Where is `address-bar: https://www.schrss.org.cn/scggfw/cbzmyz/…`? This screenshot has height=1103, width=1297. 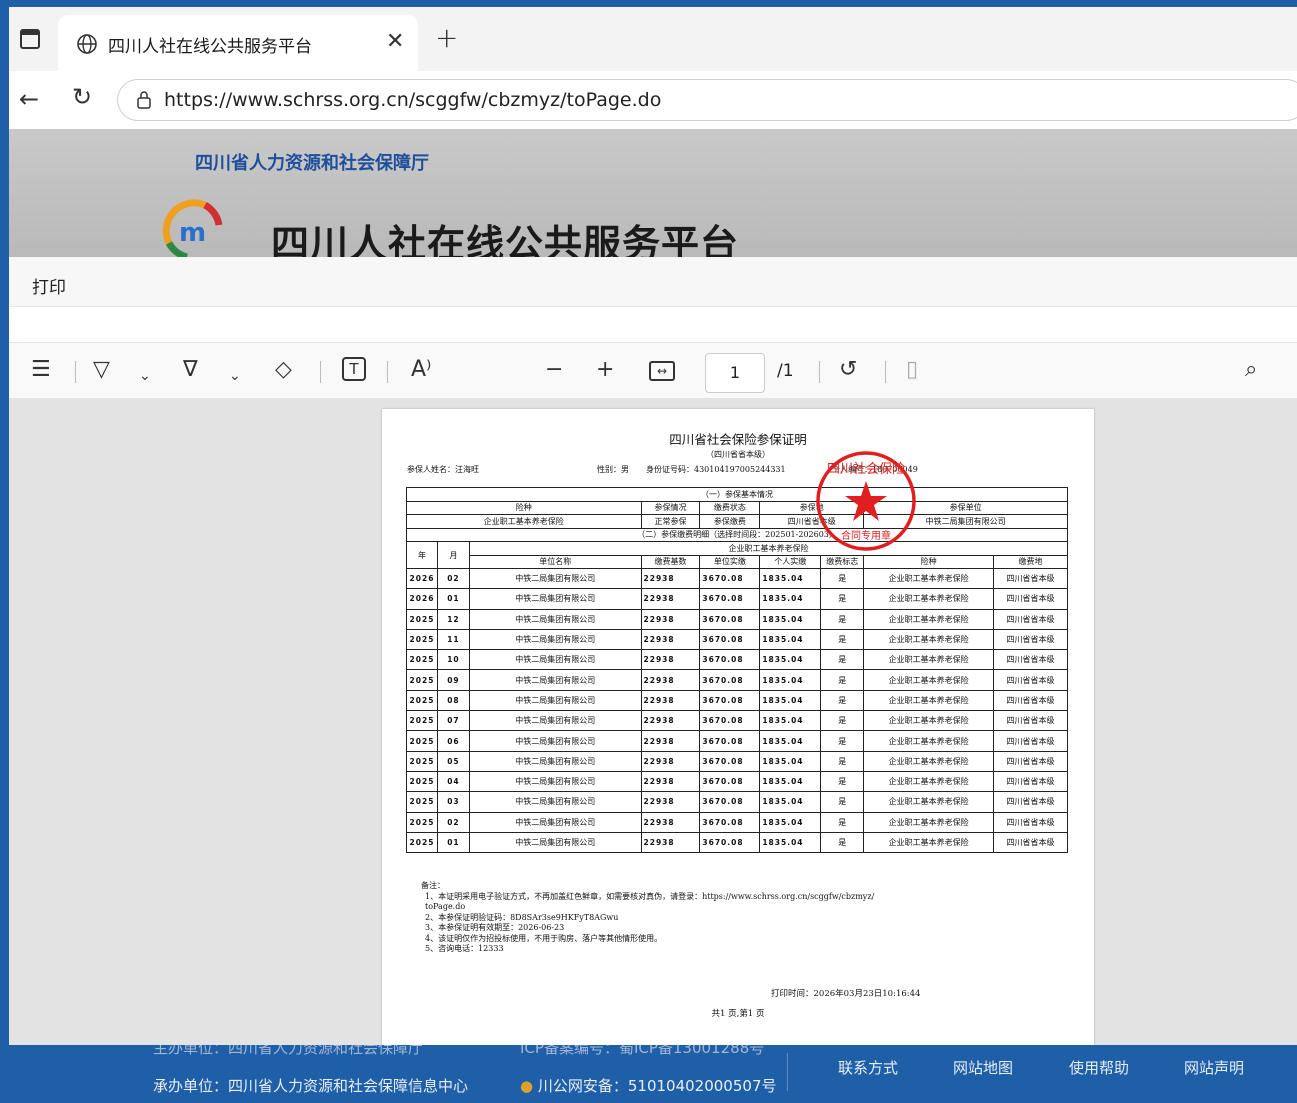
address-bar: https://www.schrss.org.cn/scggfw/cbzmyz/… is located at coordinates (707, 100).